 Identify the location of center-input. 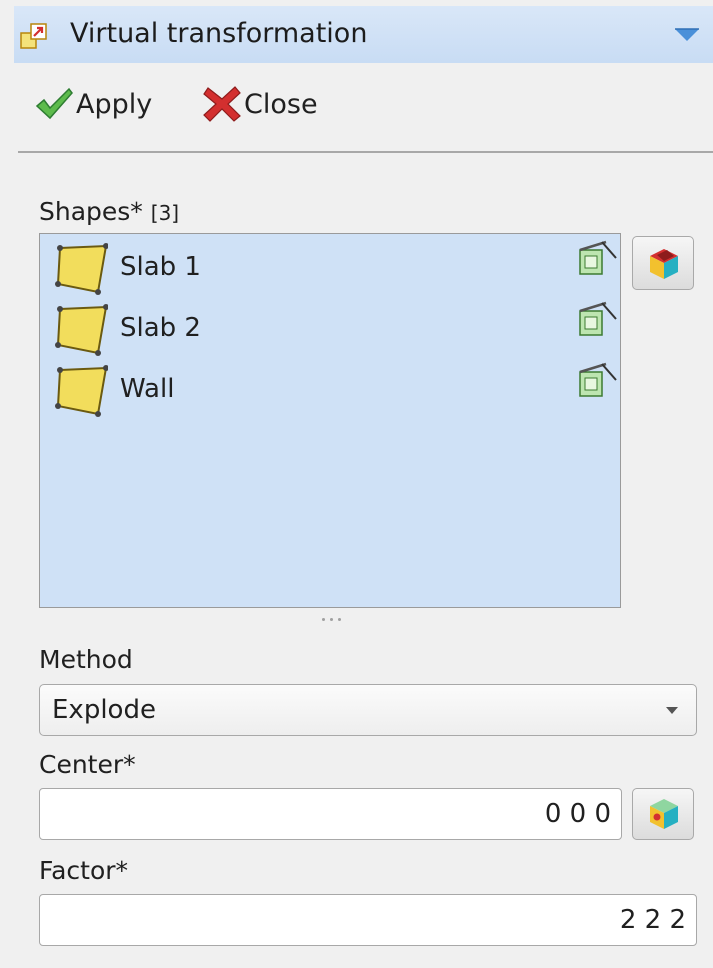
(330, 814).